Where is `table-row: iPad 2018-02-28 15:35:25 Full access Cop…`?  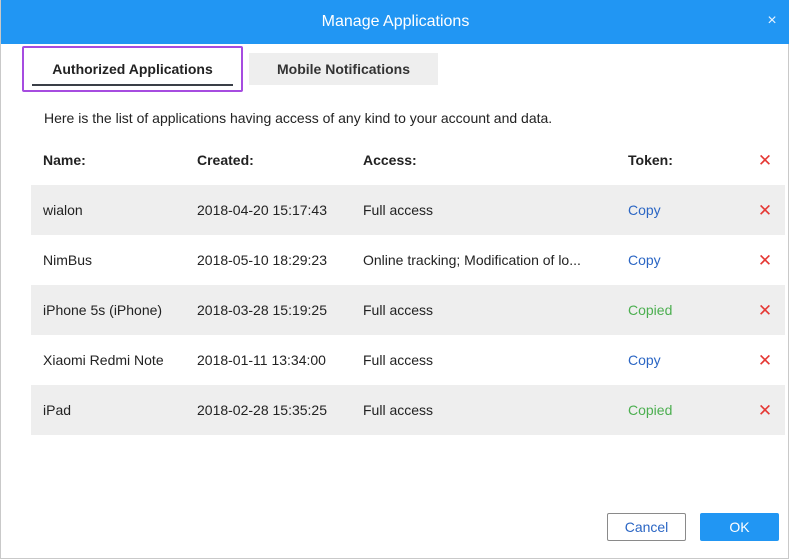 table-row: iPad 2018-02-28 15:35:25 Full access Cop… is located at coordinates (408, 410).